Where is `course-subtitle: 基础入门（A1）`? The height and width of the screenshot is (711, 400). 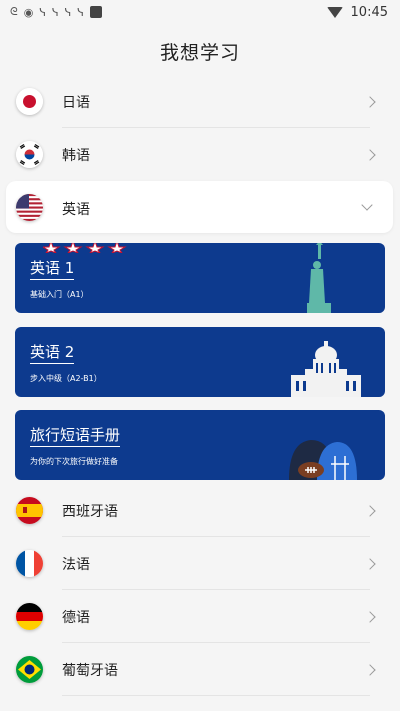 course-subtitle: 基础入门（A1） is located at coordinates (59, 294).